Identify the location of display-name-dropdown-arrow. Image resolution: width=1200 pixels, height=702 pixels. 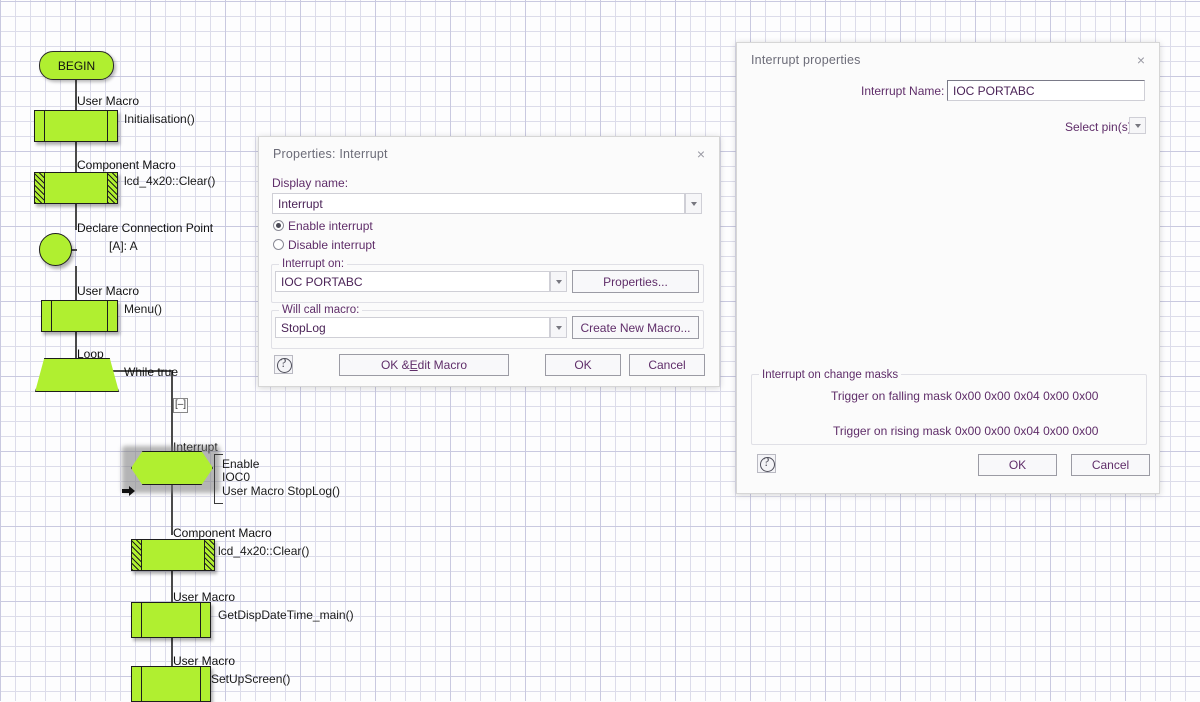
(693, 203).